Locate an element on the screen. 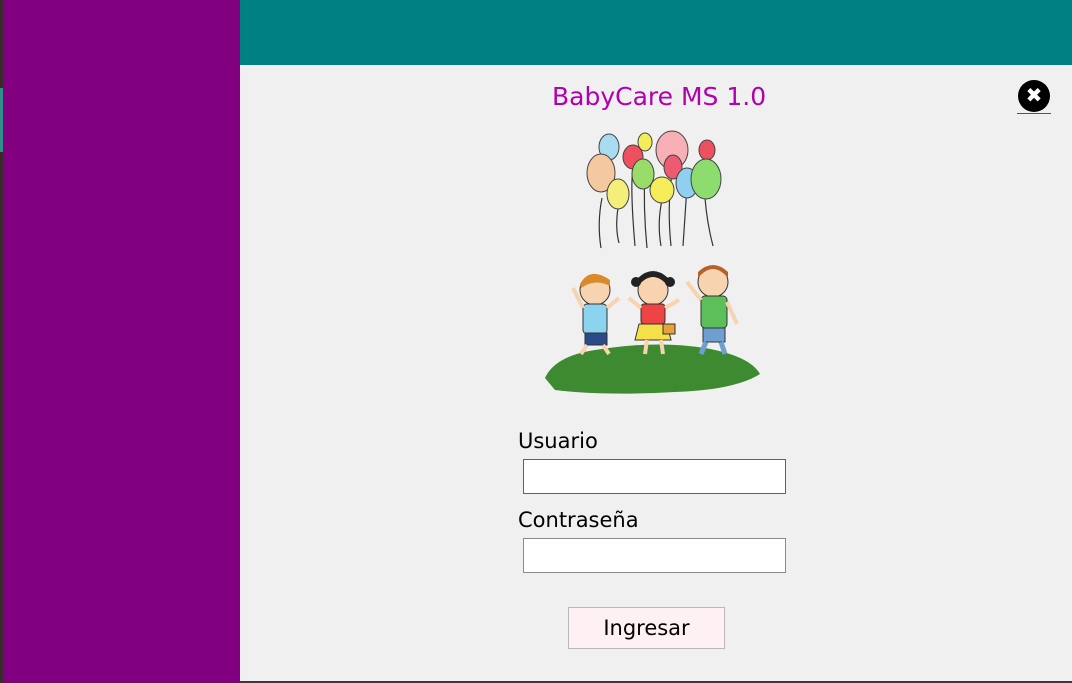 This screenshot has width=1072, height=683. app-title: BabyCare MS 1.0 is located at coordinates (659, 96).